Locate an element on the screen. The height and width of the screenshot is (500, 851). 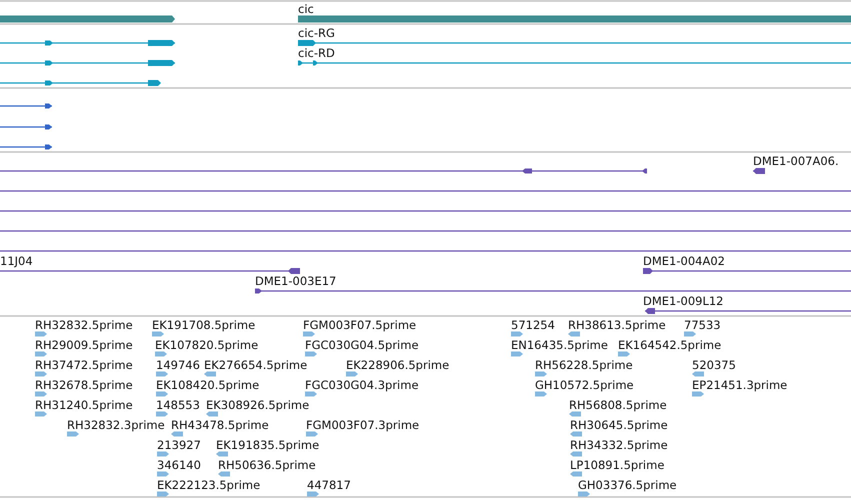
feature-label: DME1-009L12 is located at coordinates (683, 301).